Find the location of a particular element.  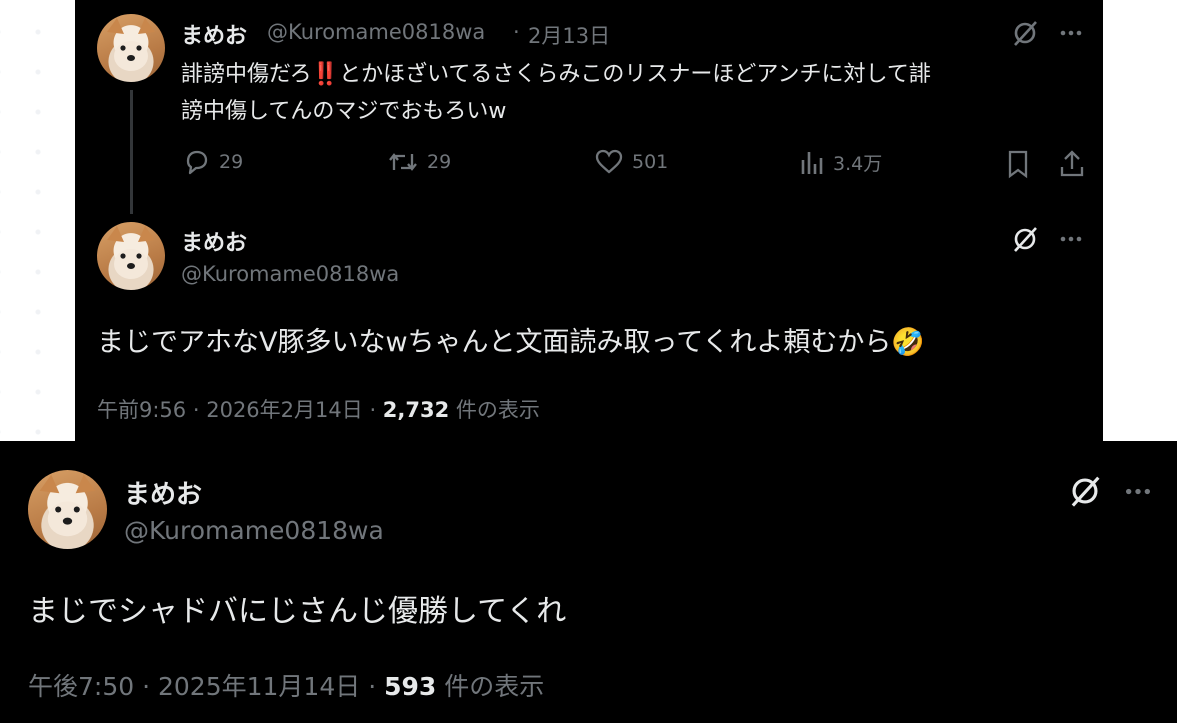

retweet-icon is located at coordinates (403, 162).